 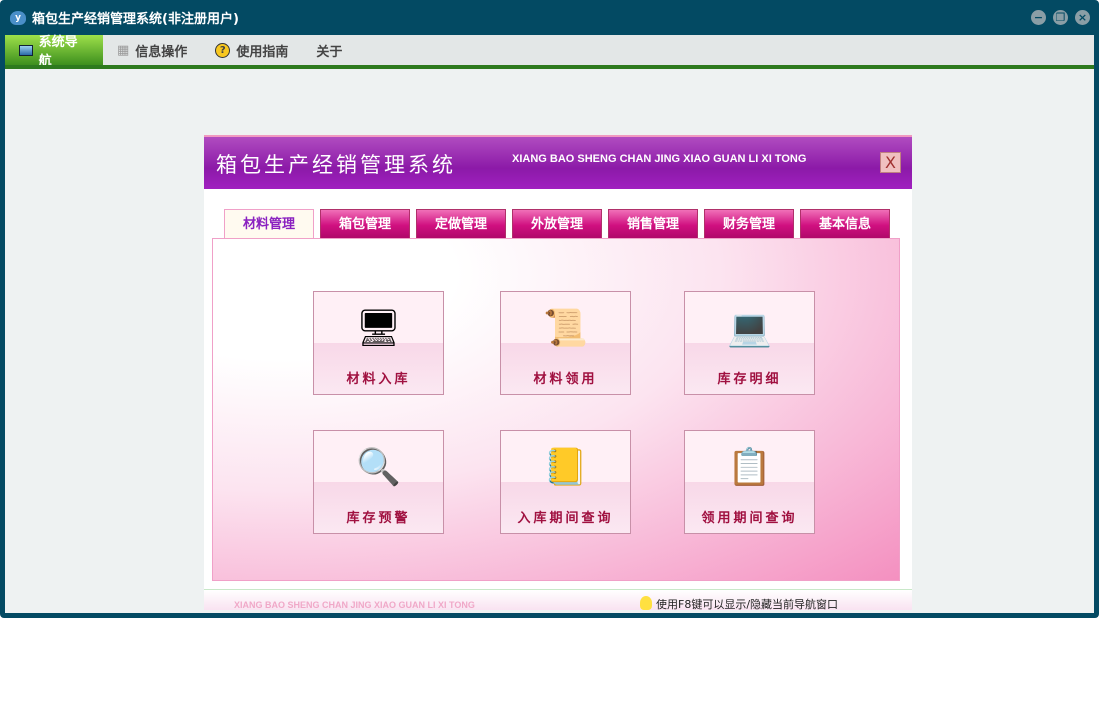 What do you see at coordinates (152, 50) in the screenshot?
I see `menu-info-ops: ▦ 信息操作` at bounding box center [152, 50].